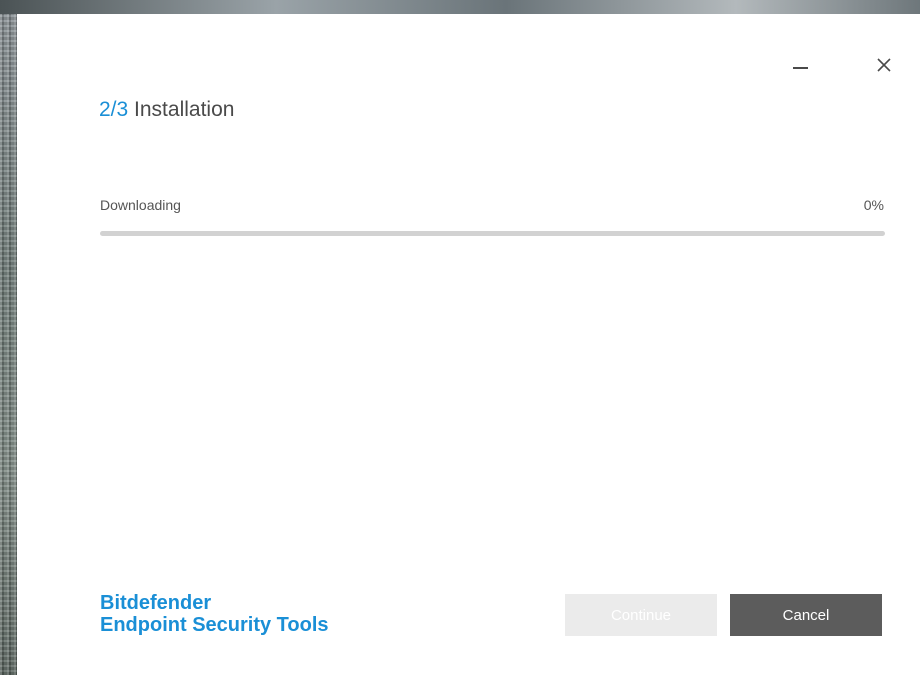 The height and width of the screenshot is (675, 920). What do you see at coordinates (806, 615) in the screenshot?
I see `cancel-button: Cancel` at bounding box center [806, 615].